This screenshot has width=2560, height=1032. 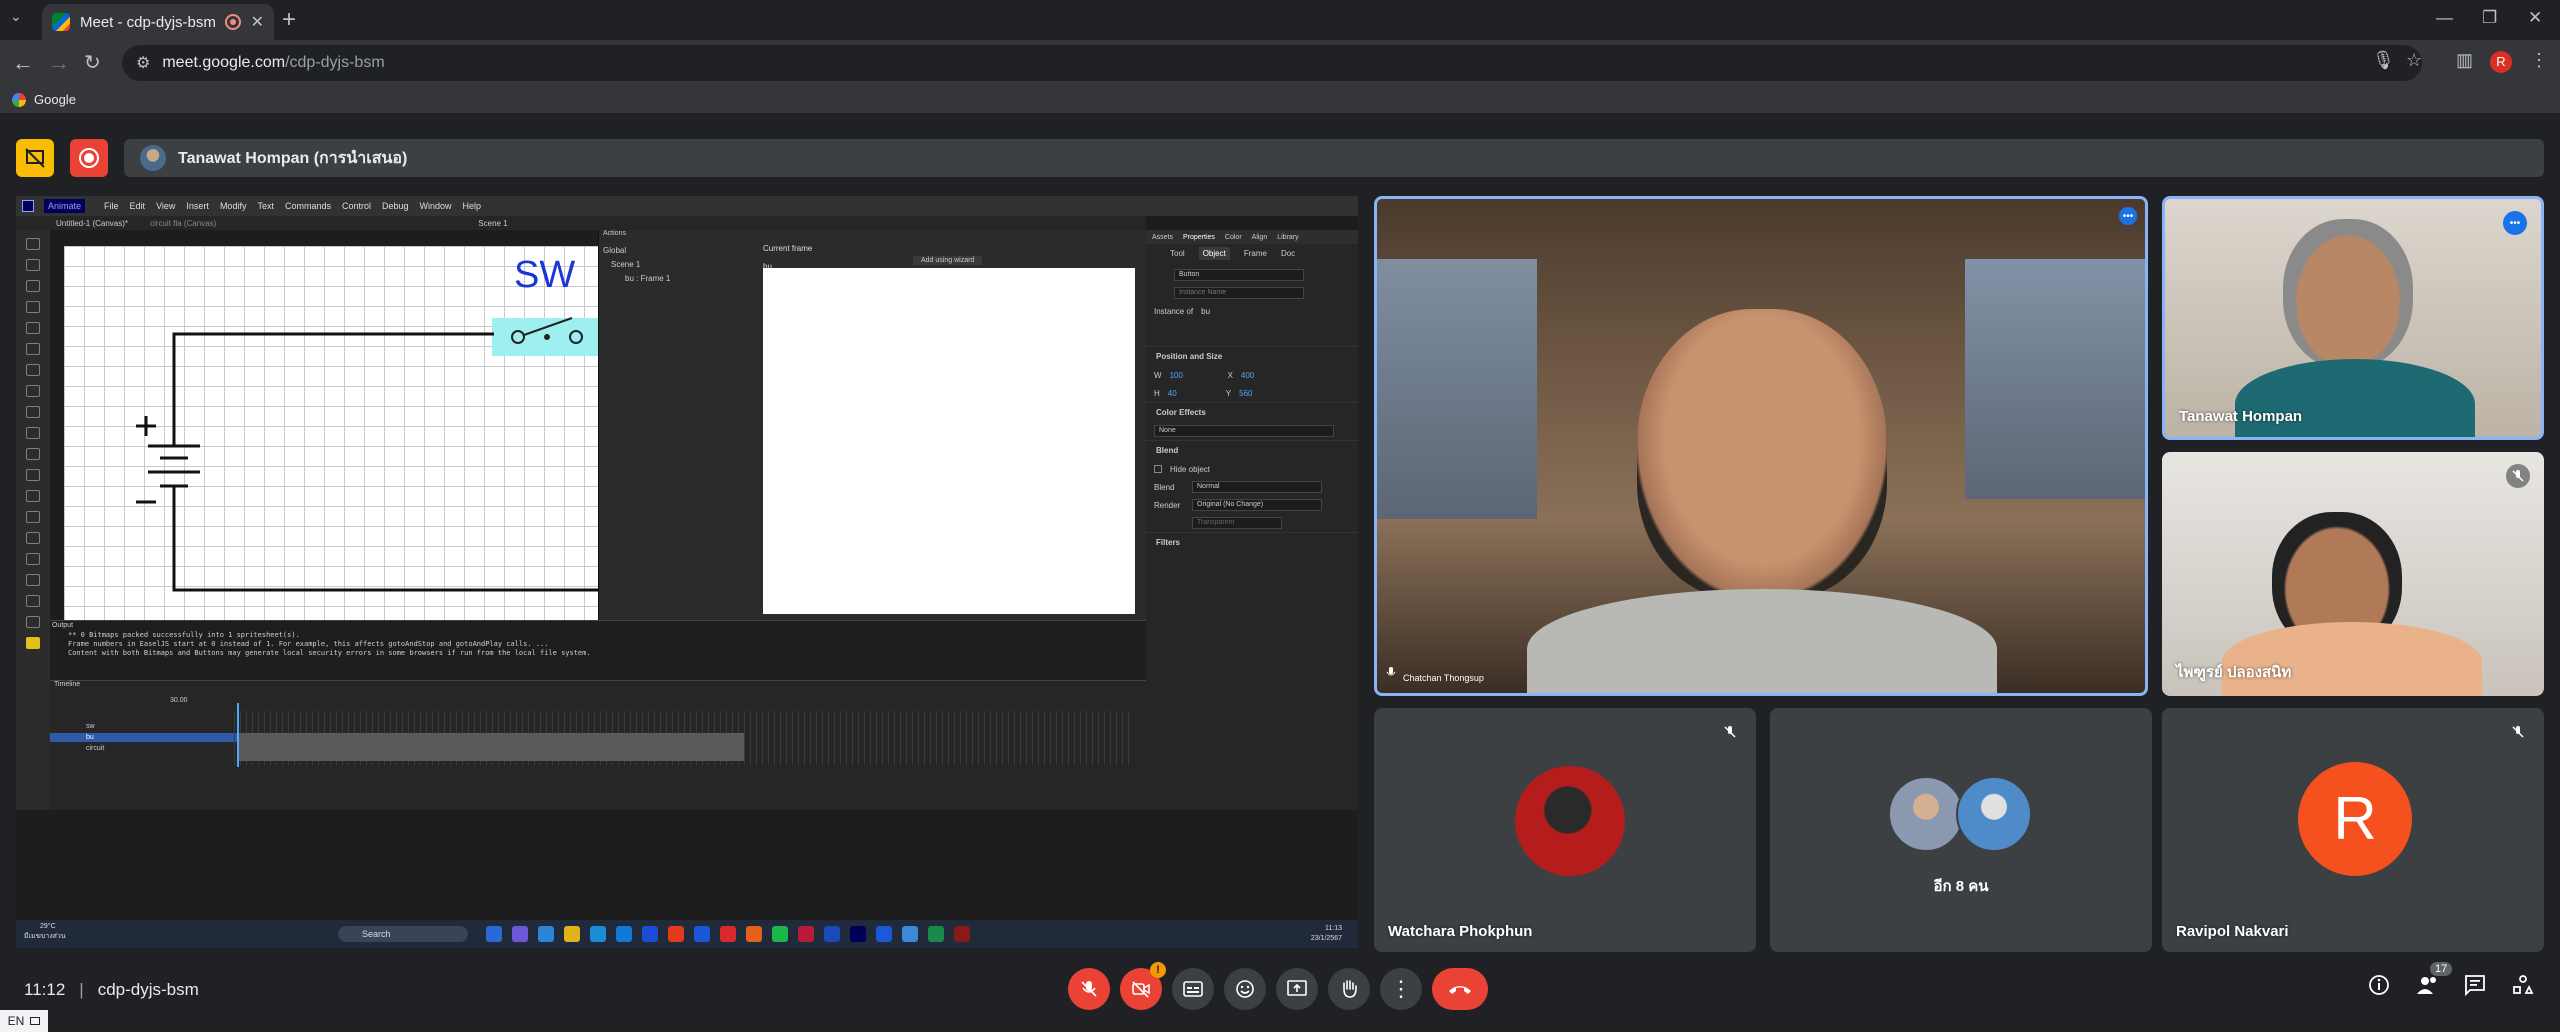 I want to click on captions-button, so click(x=1193, y=989).